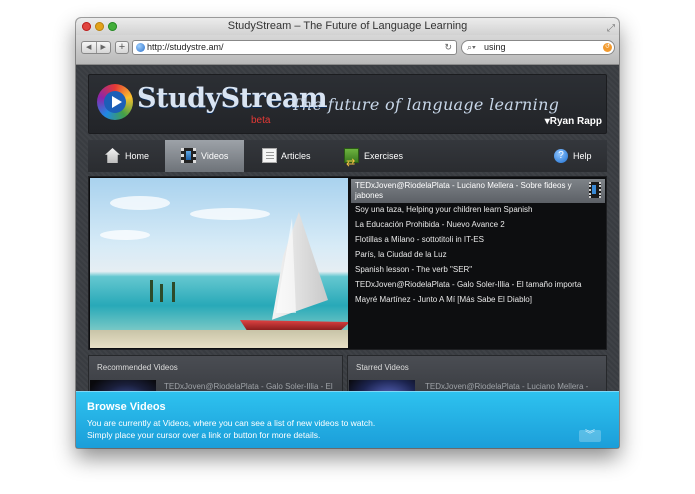 Image resolution: width=695 pixels, height=494 pixels. I want to click on user-menu: ▾Ryan Rapp, so click(573, 121).